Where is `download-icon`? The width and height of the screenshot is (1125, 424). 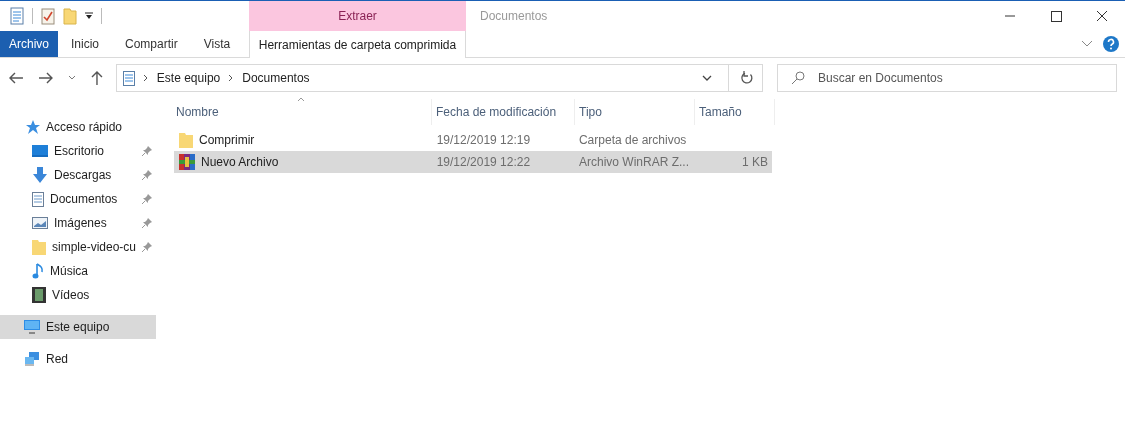
download-icon is located at coordinates (40, 175).